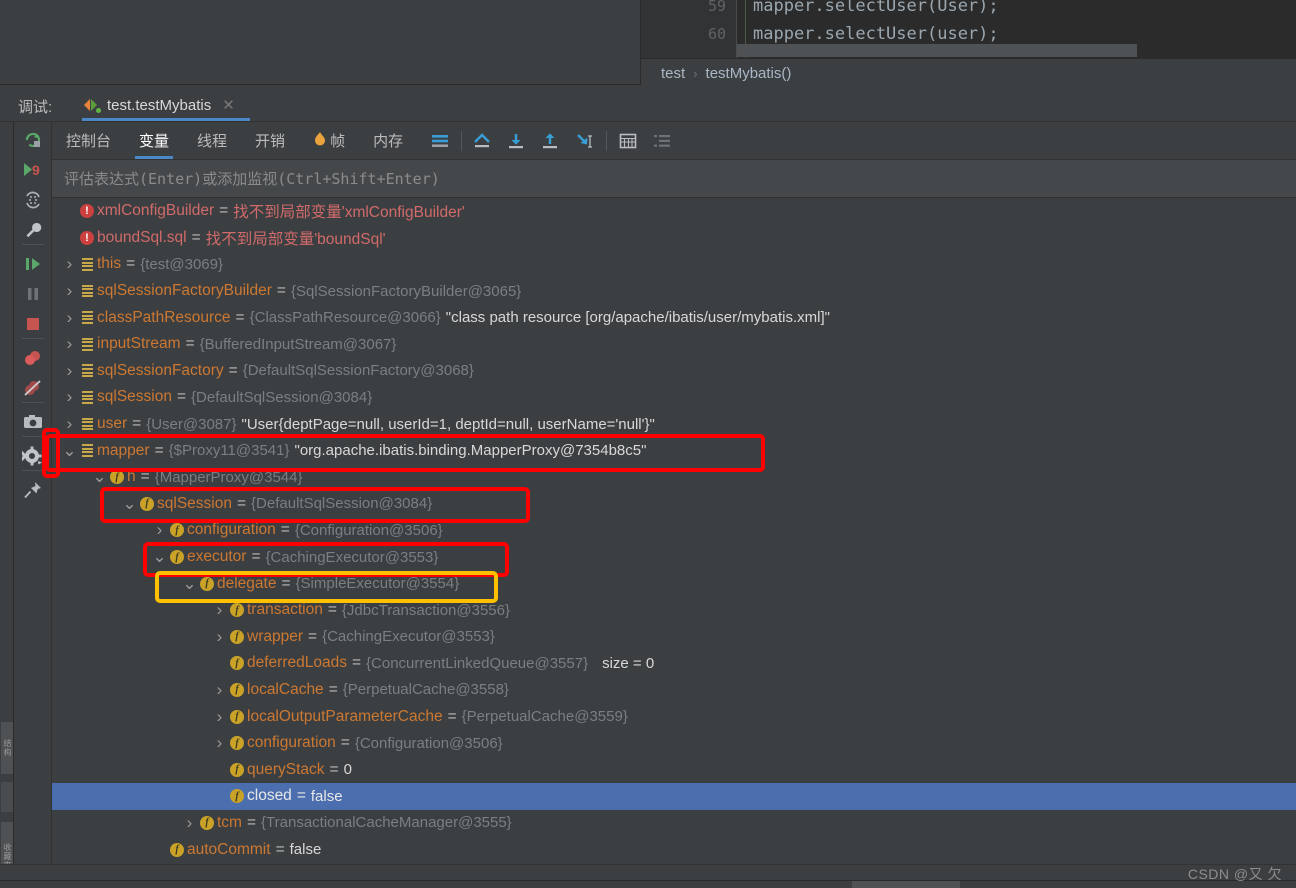 The width and height of the screenshot is (1296, 888). What do you see at coordinates (33, 490) in the screenshot?
I see `pin-icon` at bounding box center [33, 490].